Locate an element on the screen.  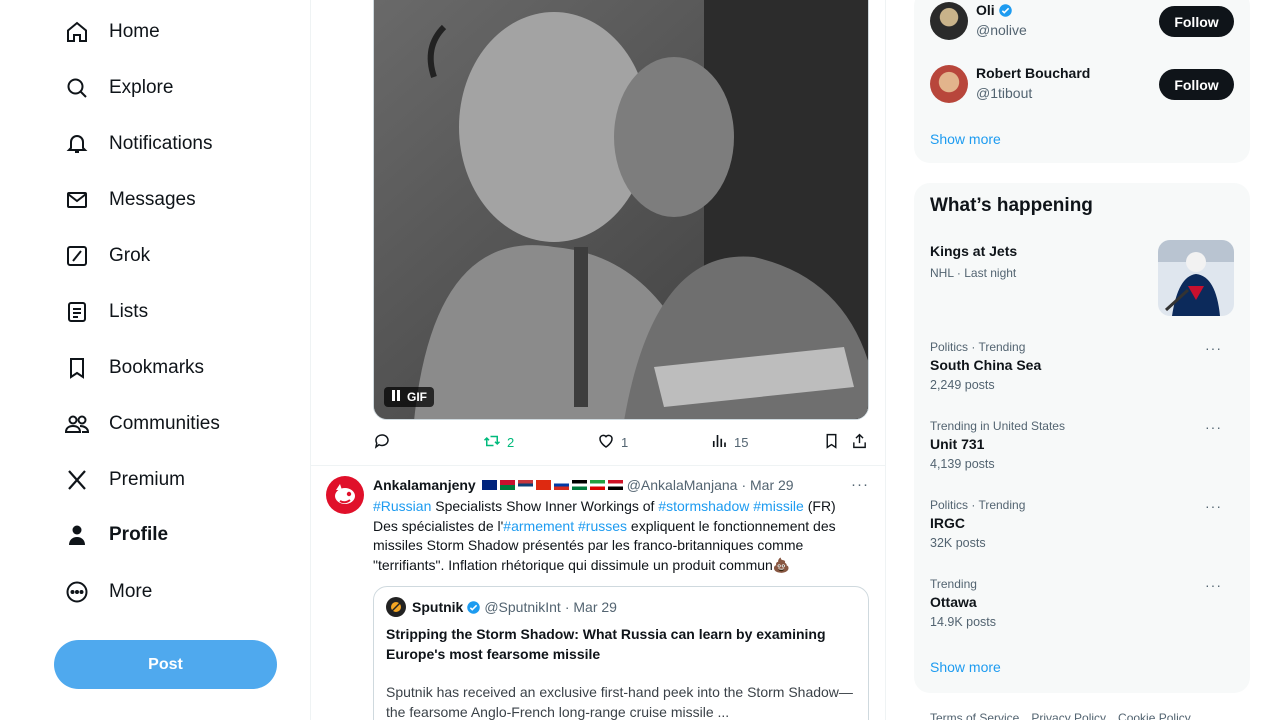
people-icon is located at coordinates (77, 424).